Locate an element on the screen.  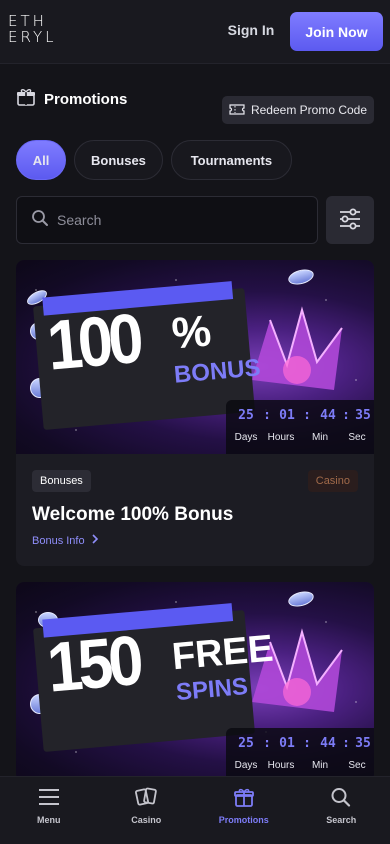
join-now-button: Join Now is located at coordinates (336, 31).